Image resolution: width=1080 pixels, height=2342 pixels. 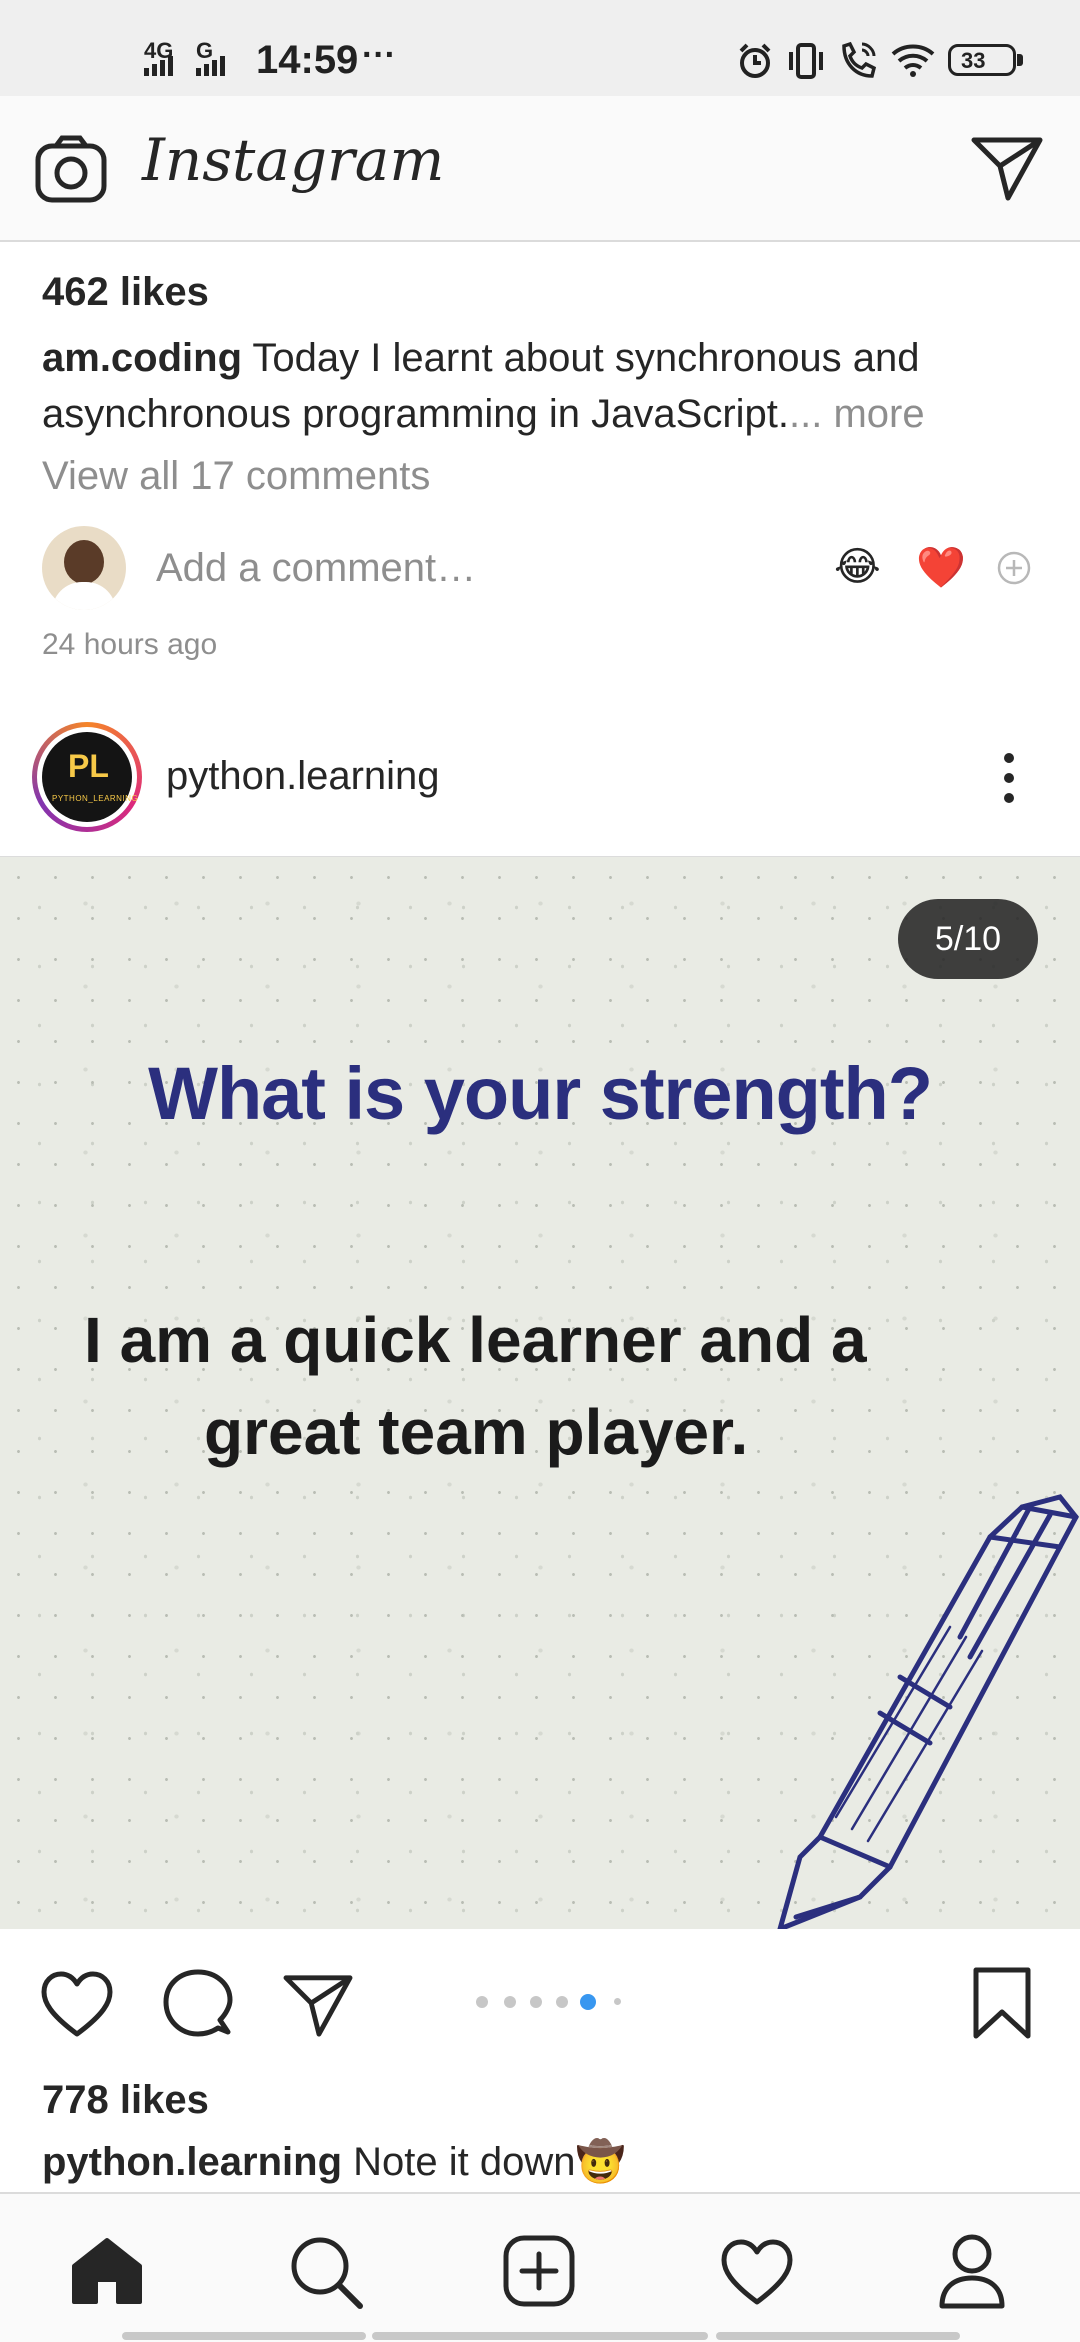 What do you see at coordinates (806, 61) in the screenshot?
I see `vibrate-icon` at bounding box center [806, 61].